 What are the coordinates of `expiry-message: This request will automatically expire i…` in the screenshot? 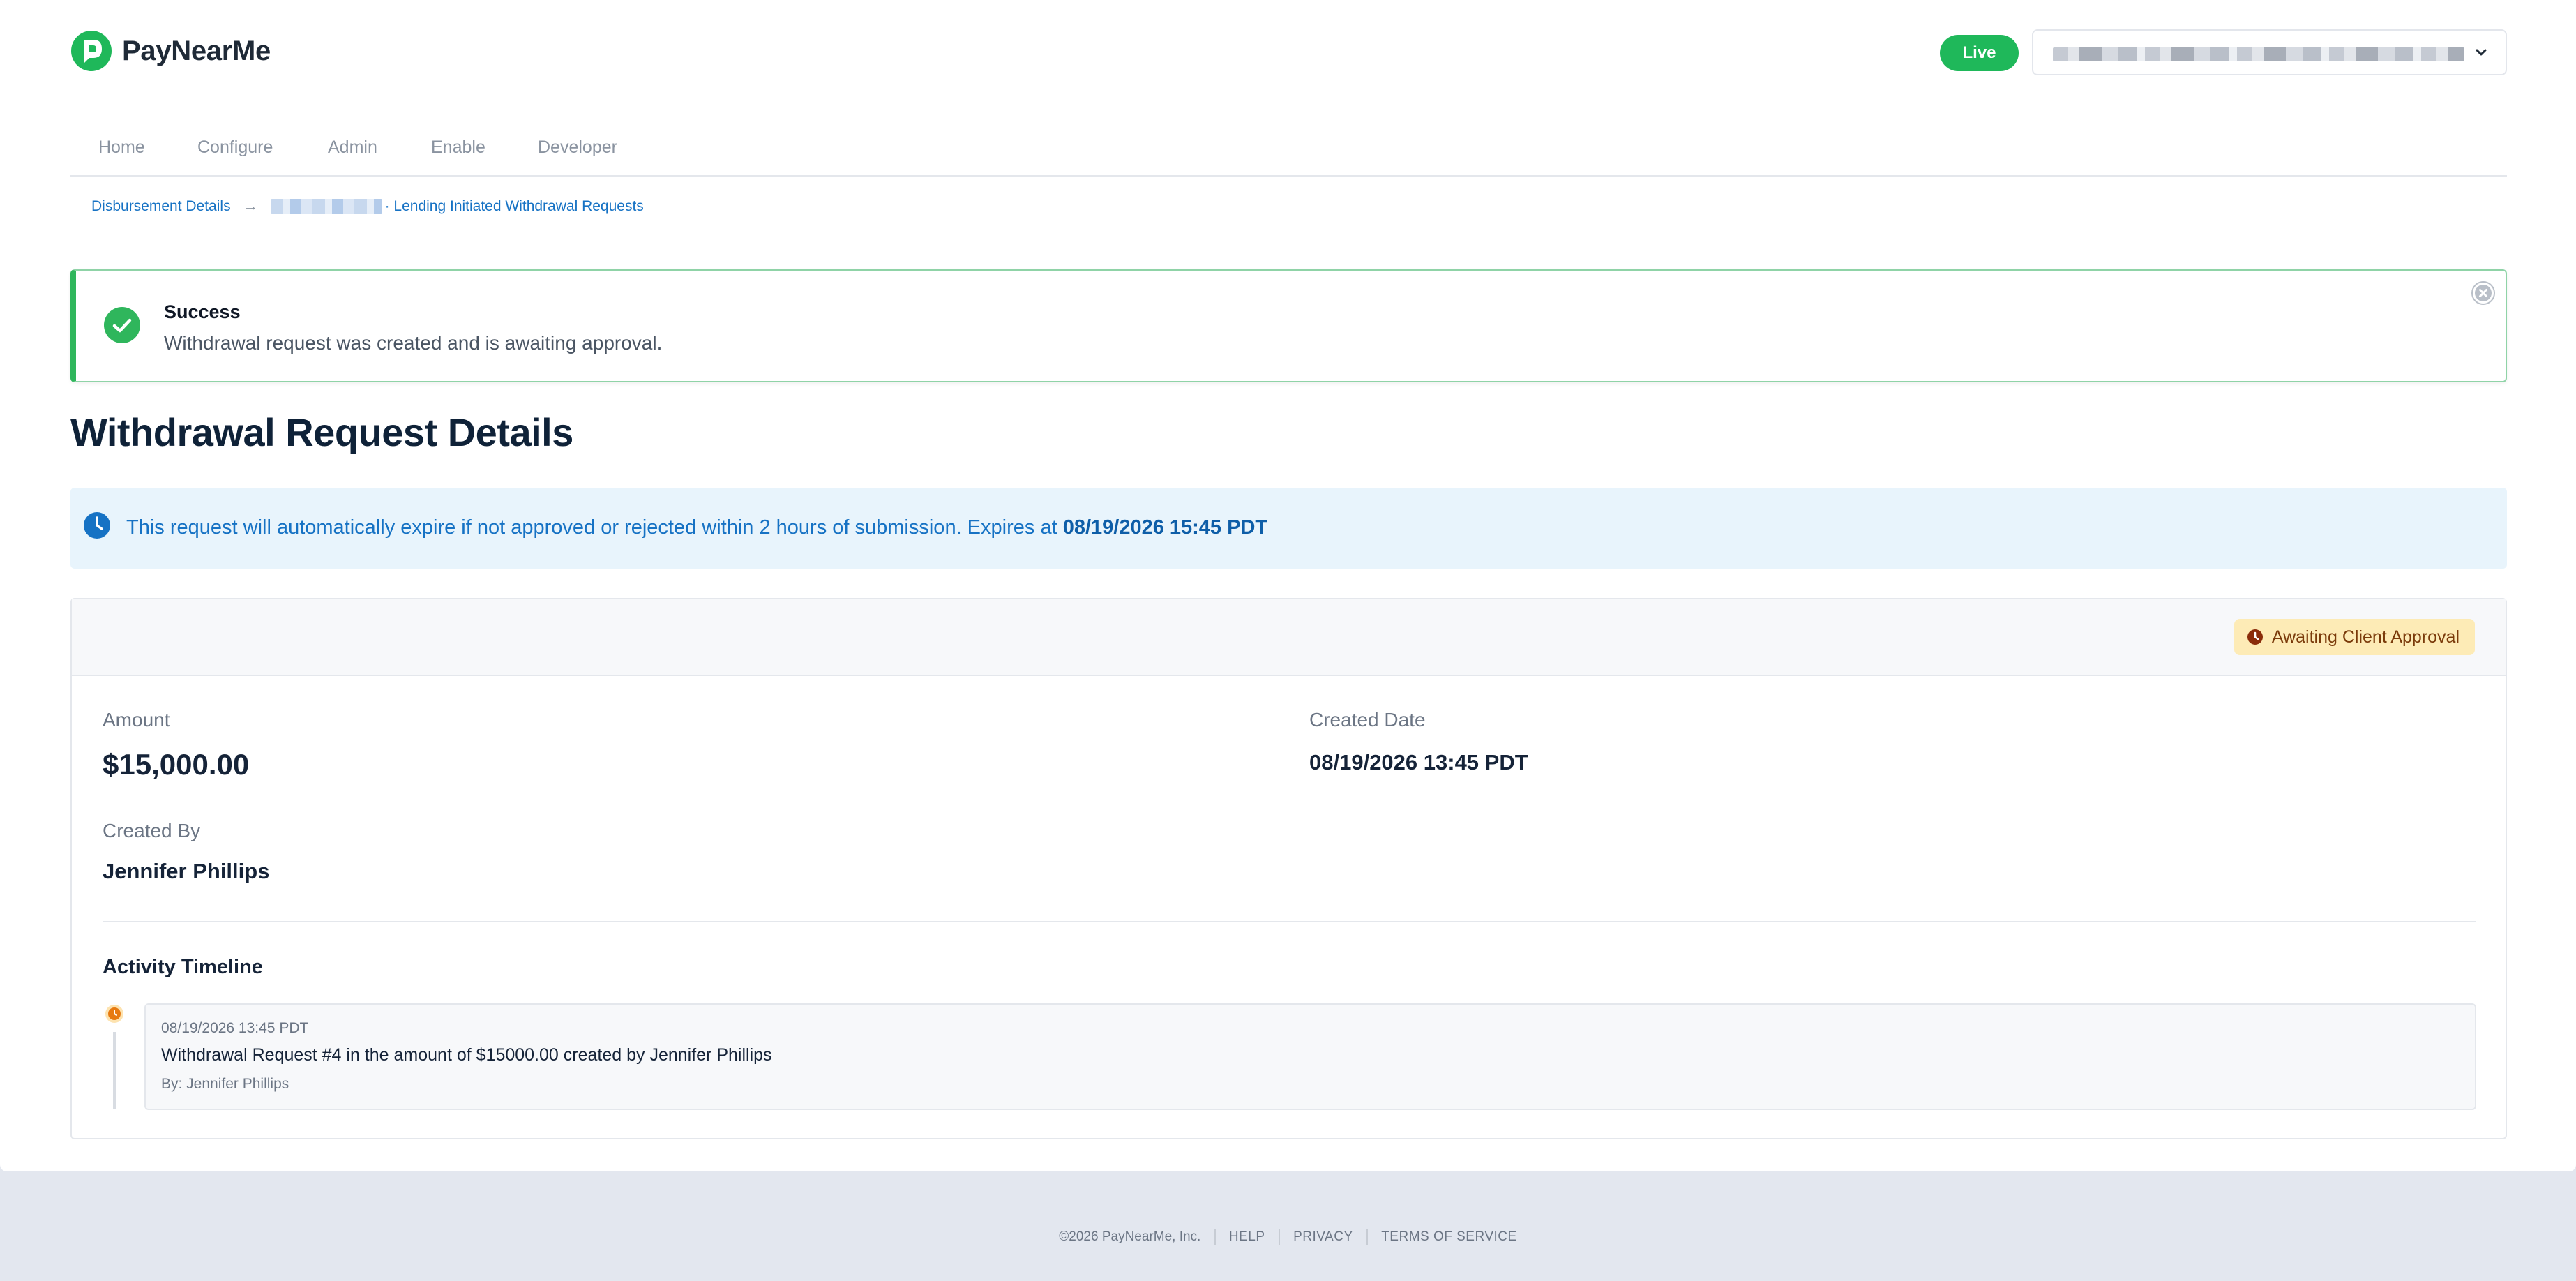 It's located at (594, 527).